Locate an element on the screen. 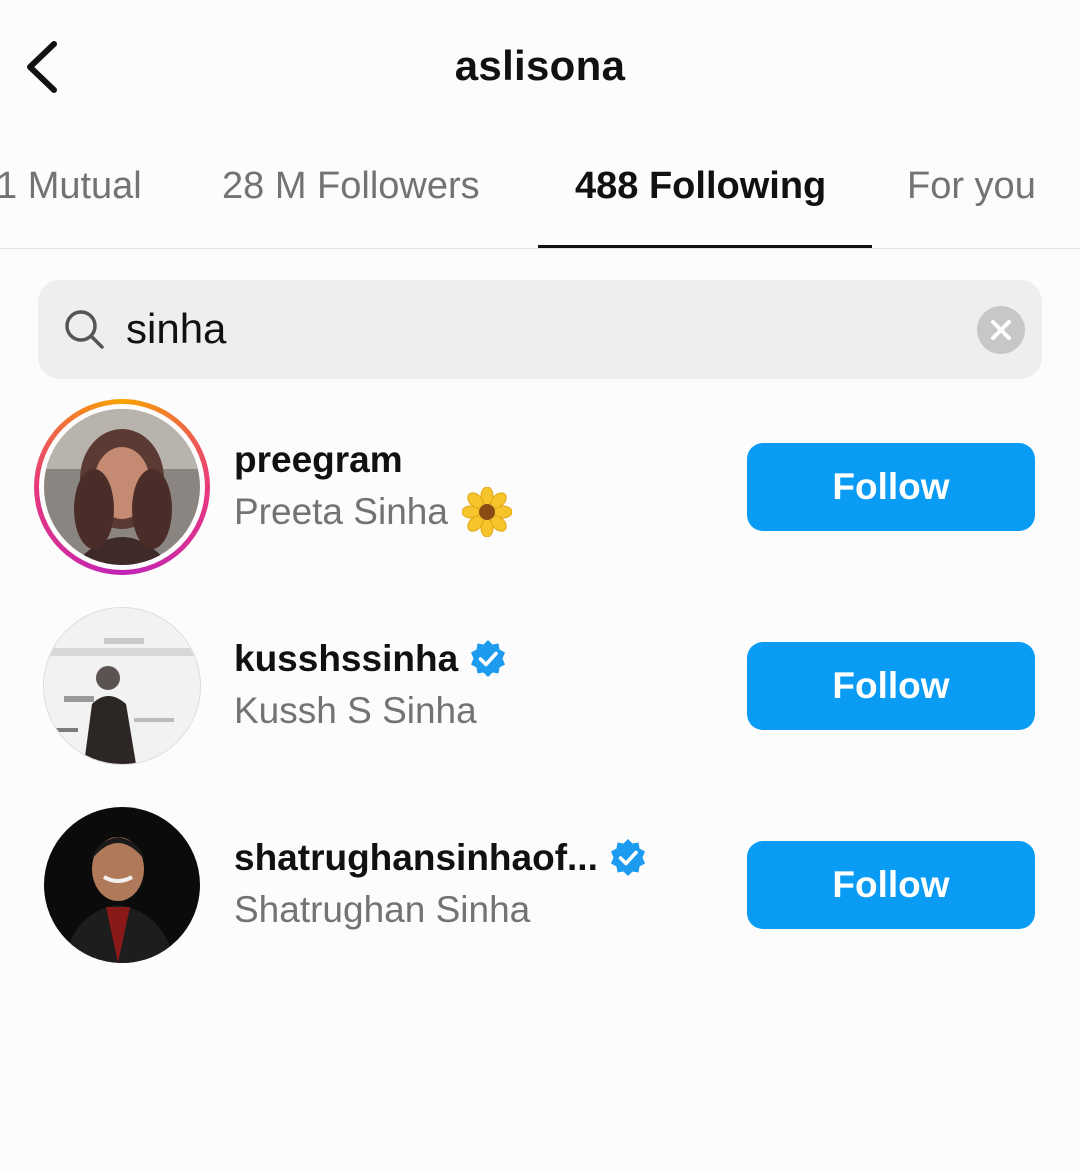 The height and width of the screenshot is (1171, 1080). clear-icon is located at coordinates (1001, 330).